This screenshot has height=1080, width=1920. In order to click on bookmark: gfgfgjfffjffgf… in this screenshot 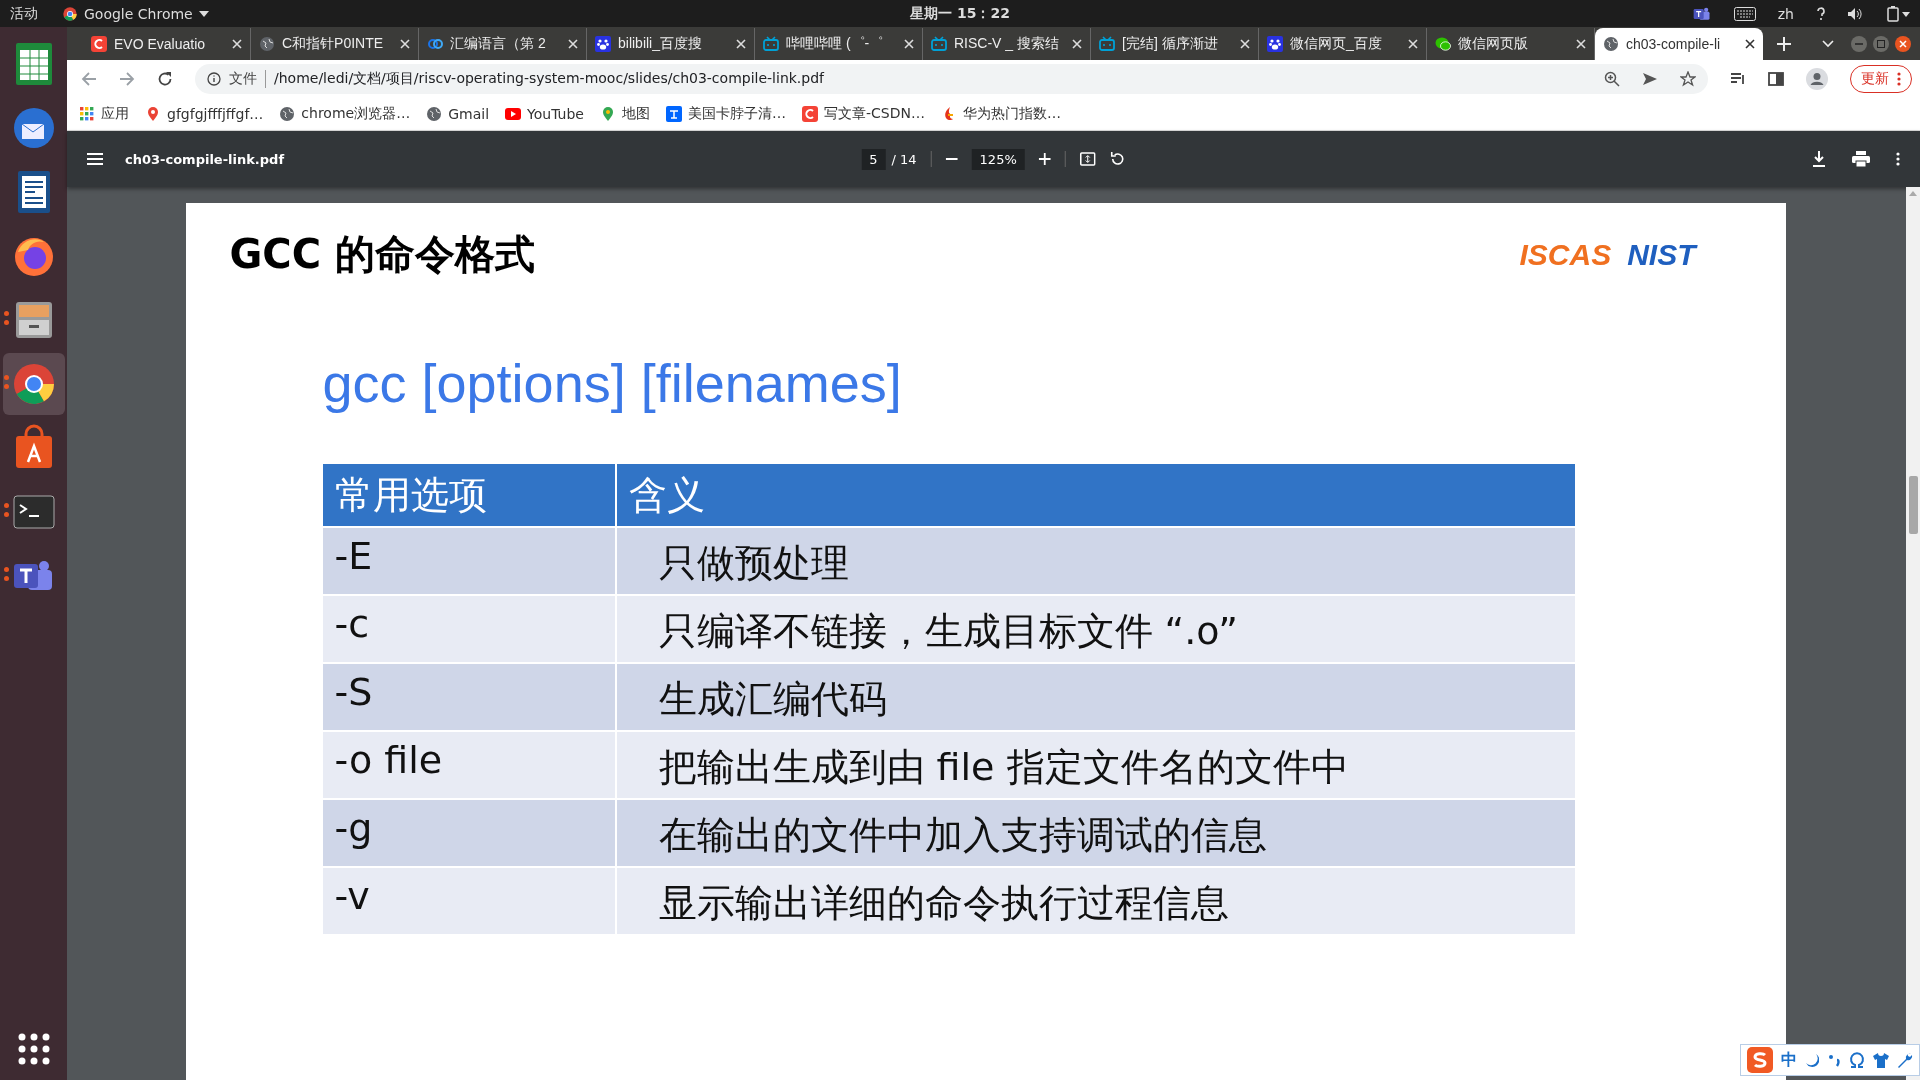, I will do `click(204, 114)`.